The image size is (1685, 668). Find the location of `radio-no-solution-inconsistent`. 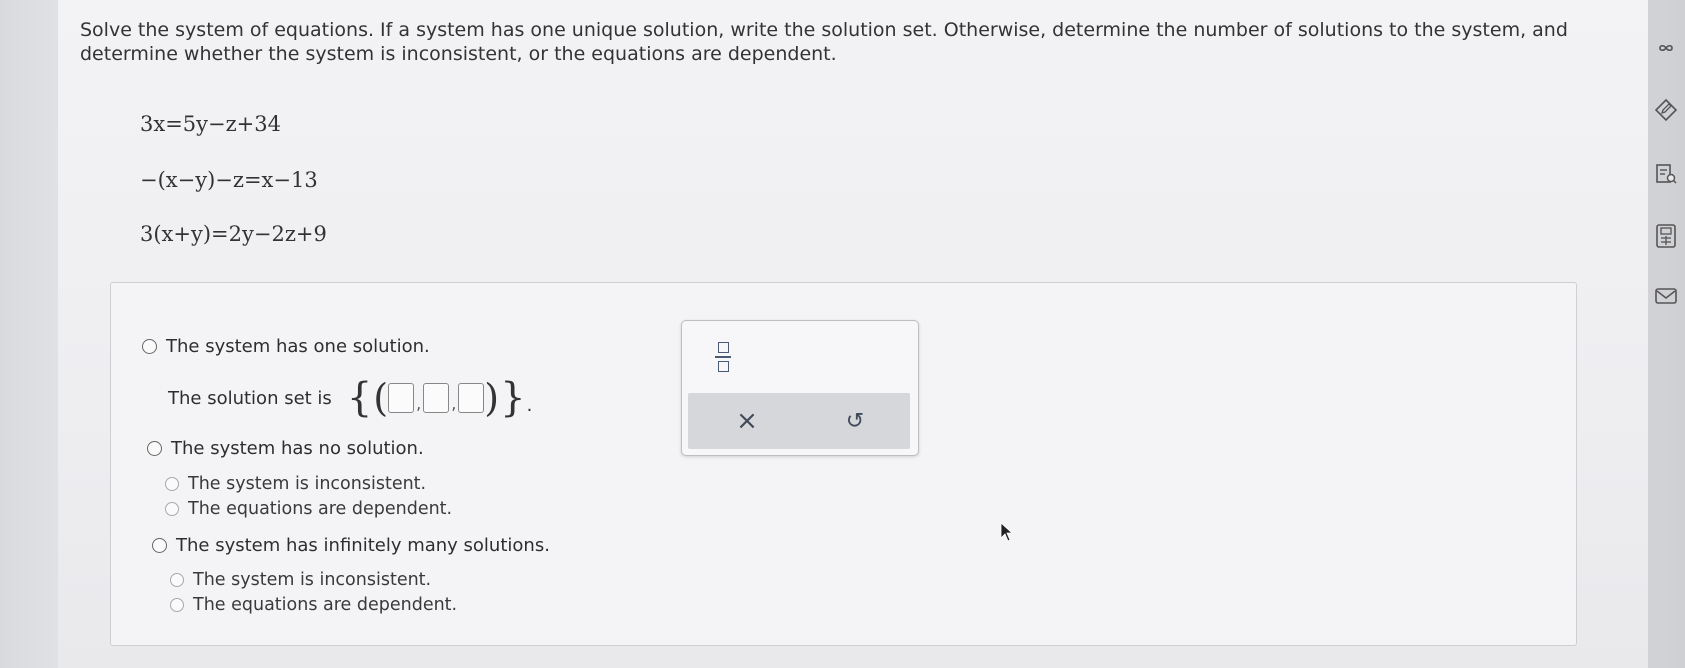

radio-no-solution-inconsistent is located at coordinates (172, 484).